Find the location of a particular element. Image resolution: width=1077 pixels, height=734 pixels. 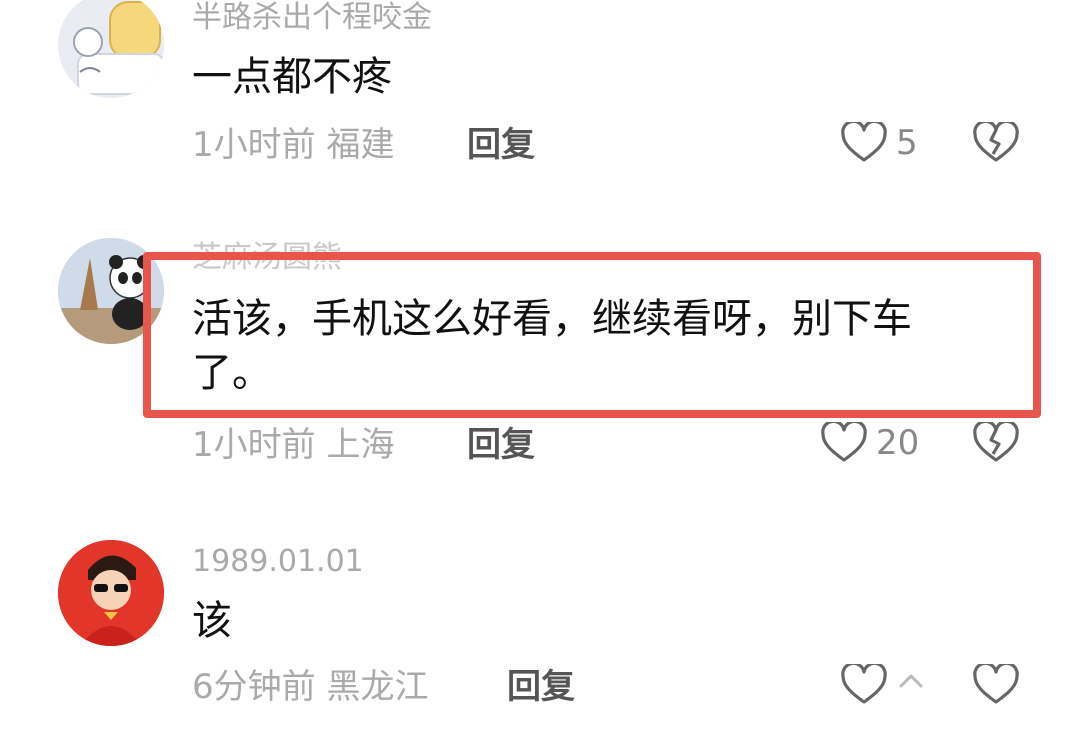

comment-location: 黑龙江 is located at coordinates (377, 687).